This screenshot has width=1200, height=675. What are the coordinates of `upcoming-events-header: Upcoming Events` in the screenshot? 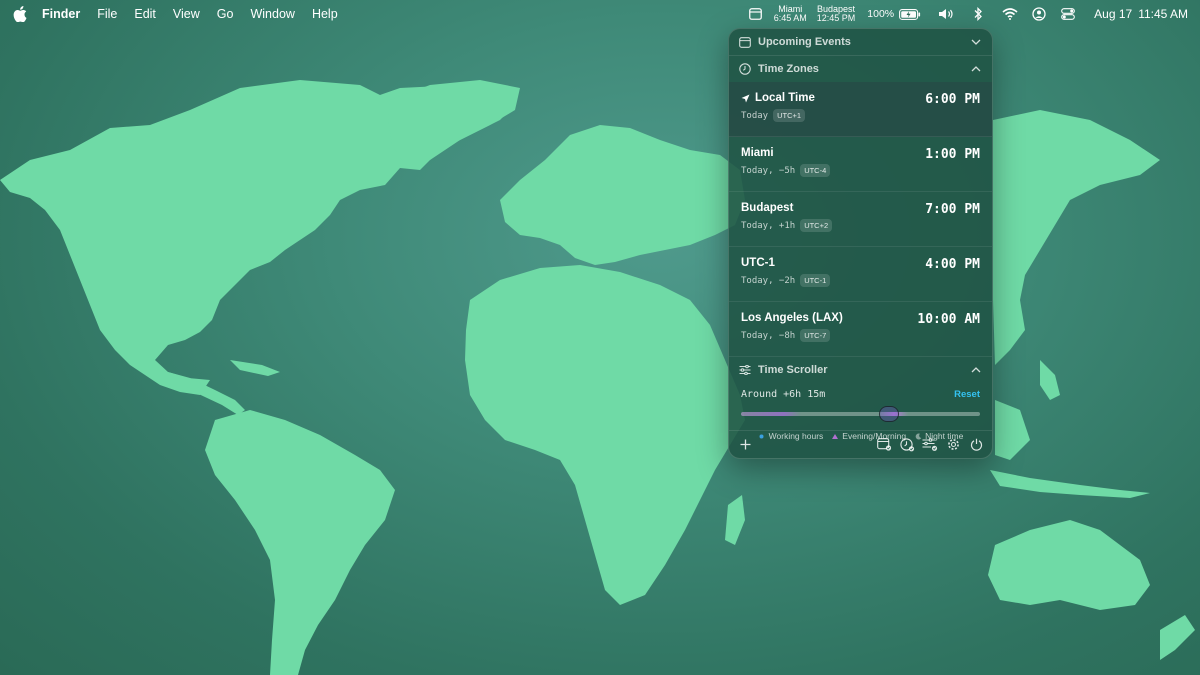 It's located at (860, 42).